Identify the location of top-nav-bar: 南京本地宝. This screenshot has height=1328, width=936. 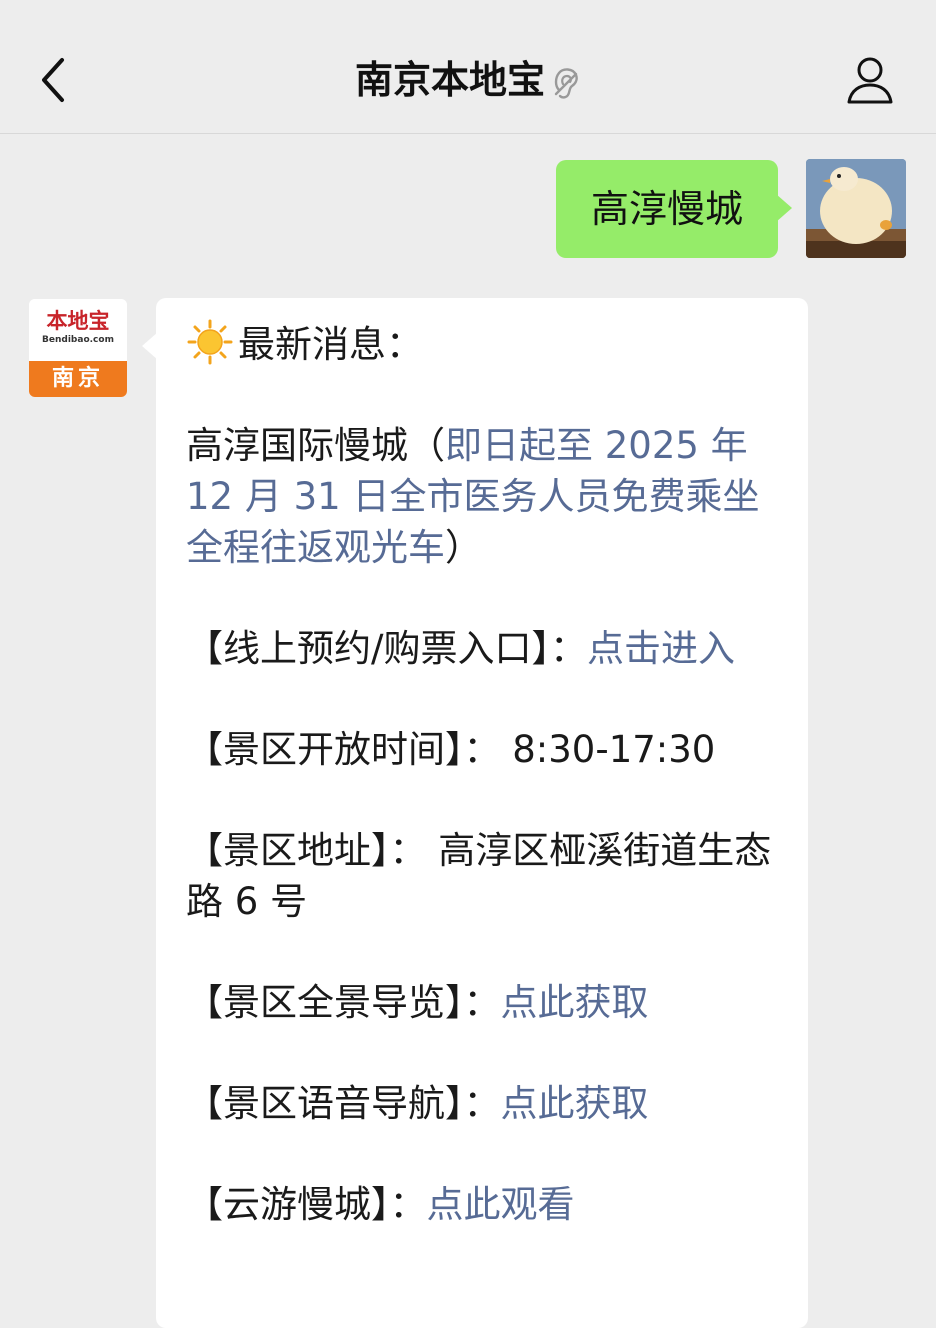
(468, 67).